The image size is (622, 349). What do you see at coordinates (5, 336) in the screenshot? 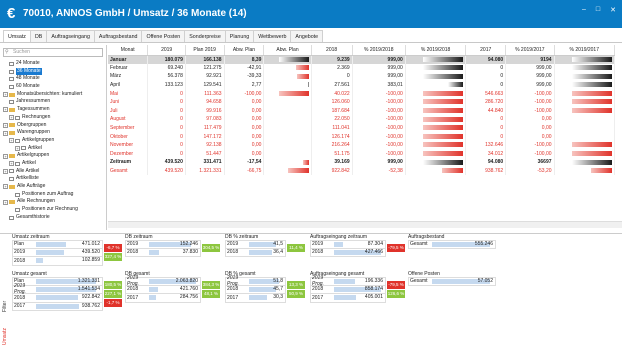
I see `umsatz-side-tab: Umsatz` at bounding box center [5, 336].